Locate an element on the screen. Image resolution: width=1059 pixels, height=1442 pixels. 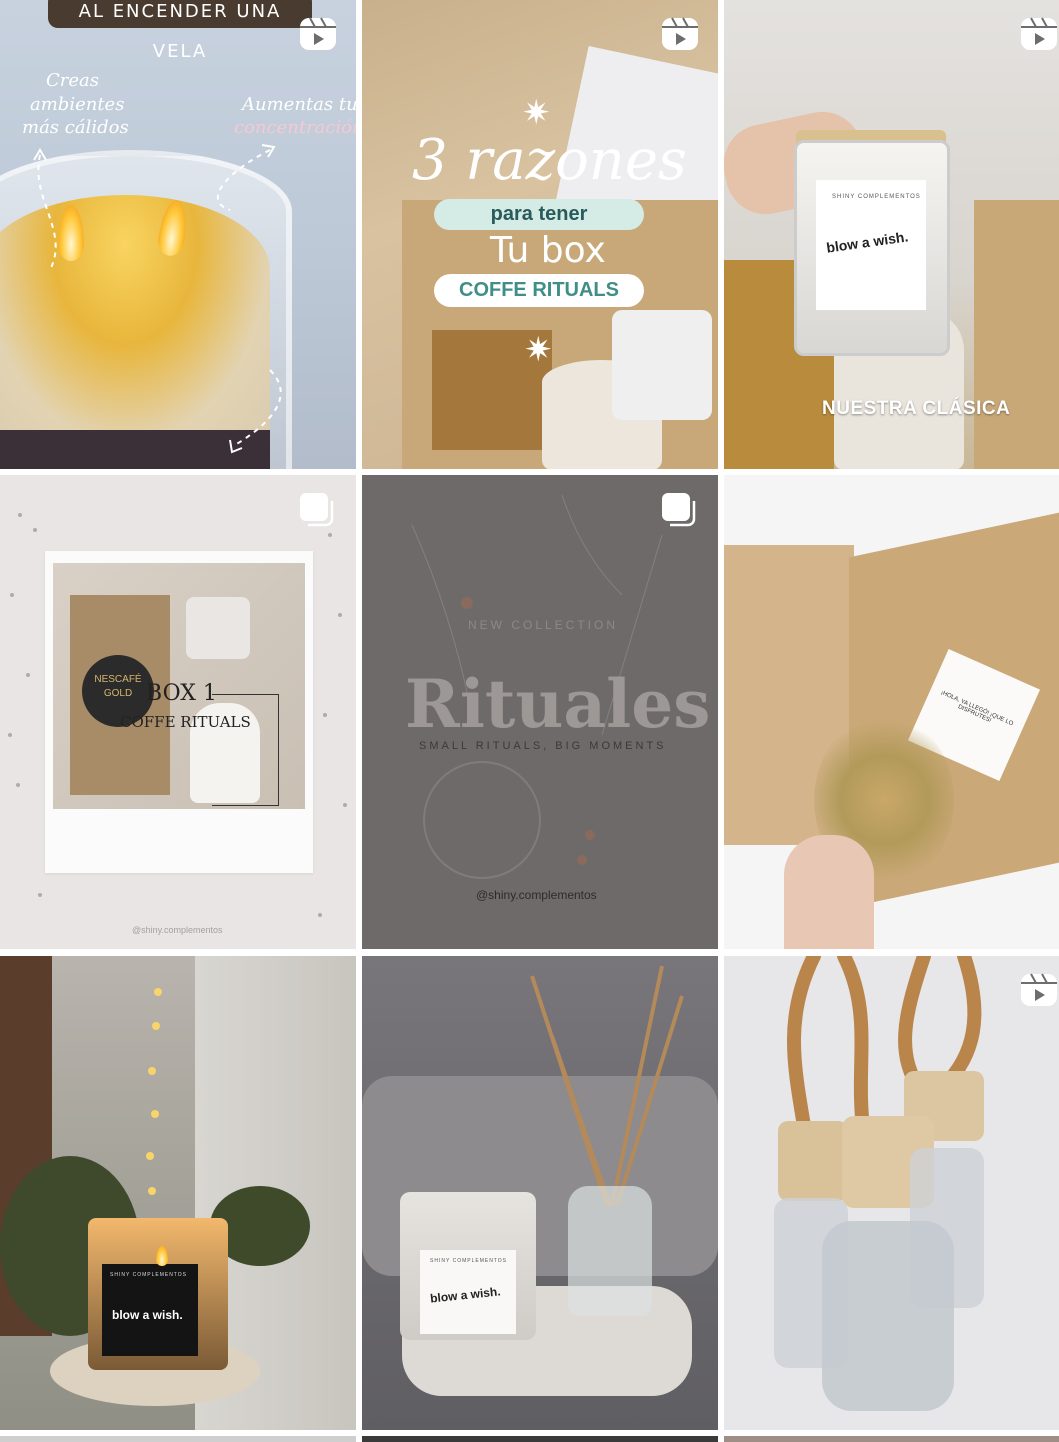
post-pill: COFFE RITUALS is located at coordinates (539, 290).